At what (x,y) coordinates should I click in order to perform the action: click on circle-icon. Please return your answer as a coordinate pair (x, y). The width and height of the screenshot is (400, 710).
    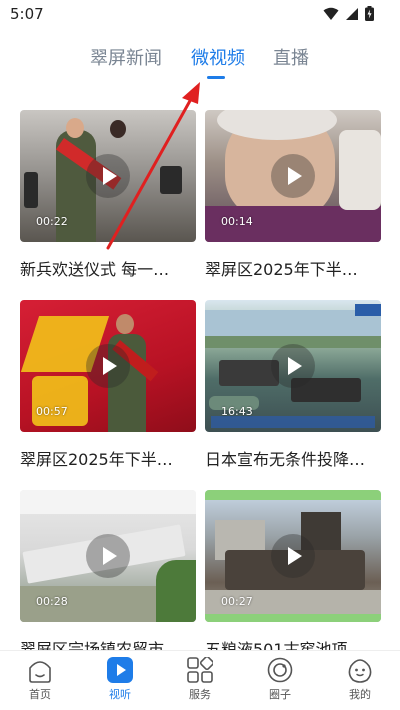
    Looking at the image, I should click on (280, 670).